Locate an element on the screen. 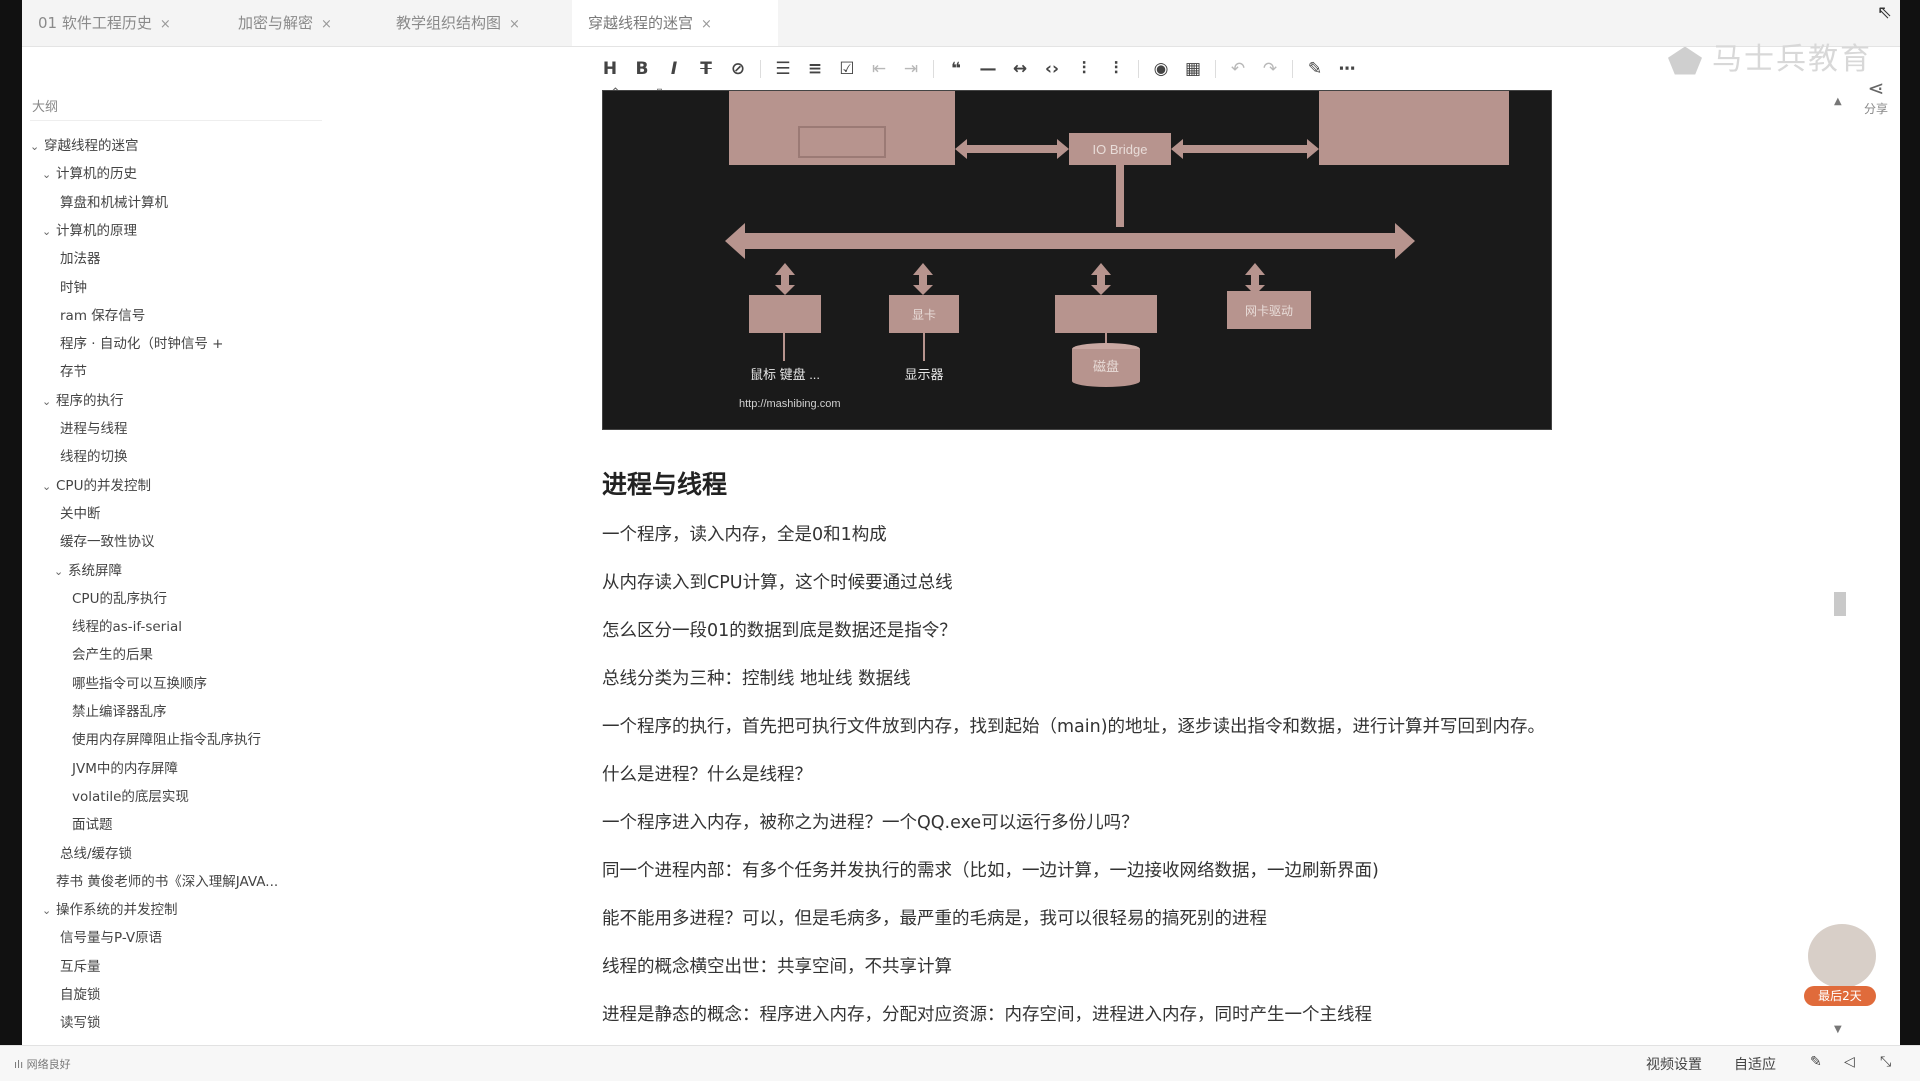 The image size is (1920, 1081). outline-item: 算盘和机械计算机 is located at coordinates (114, 201).